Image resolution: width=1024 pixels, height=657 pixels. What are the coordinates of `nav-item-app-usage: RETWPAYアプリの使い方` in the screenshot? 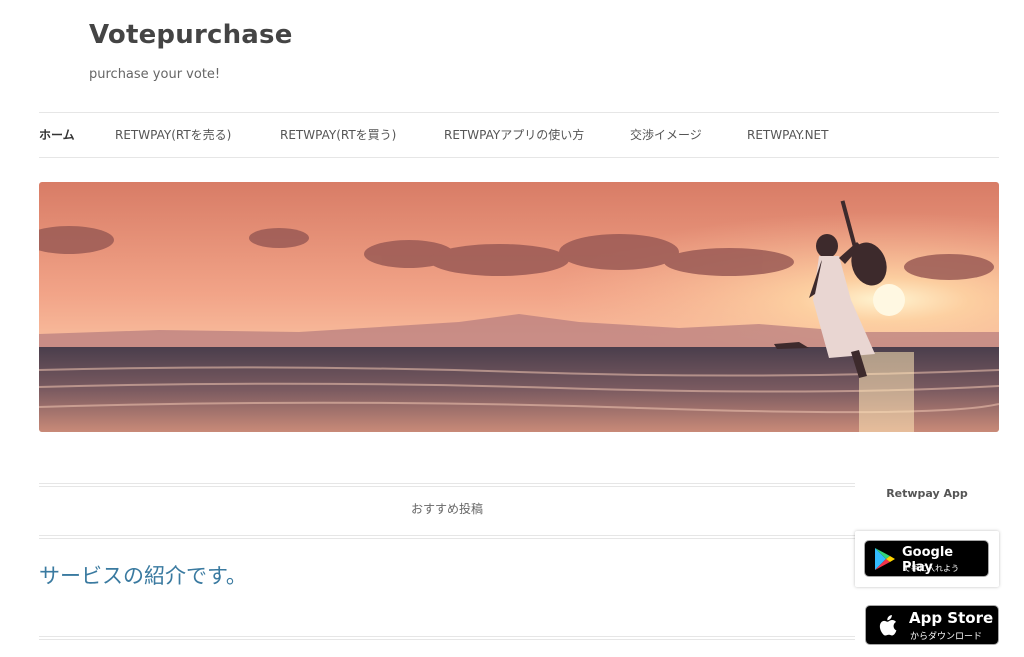 It's located at (514, 135).